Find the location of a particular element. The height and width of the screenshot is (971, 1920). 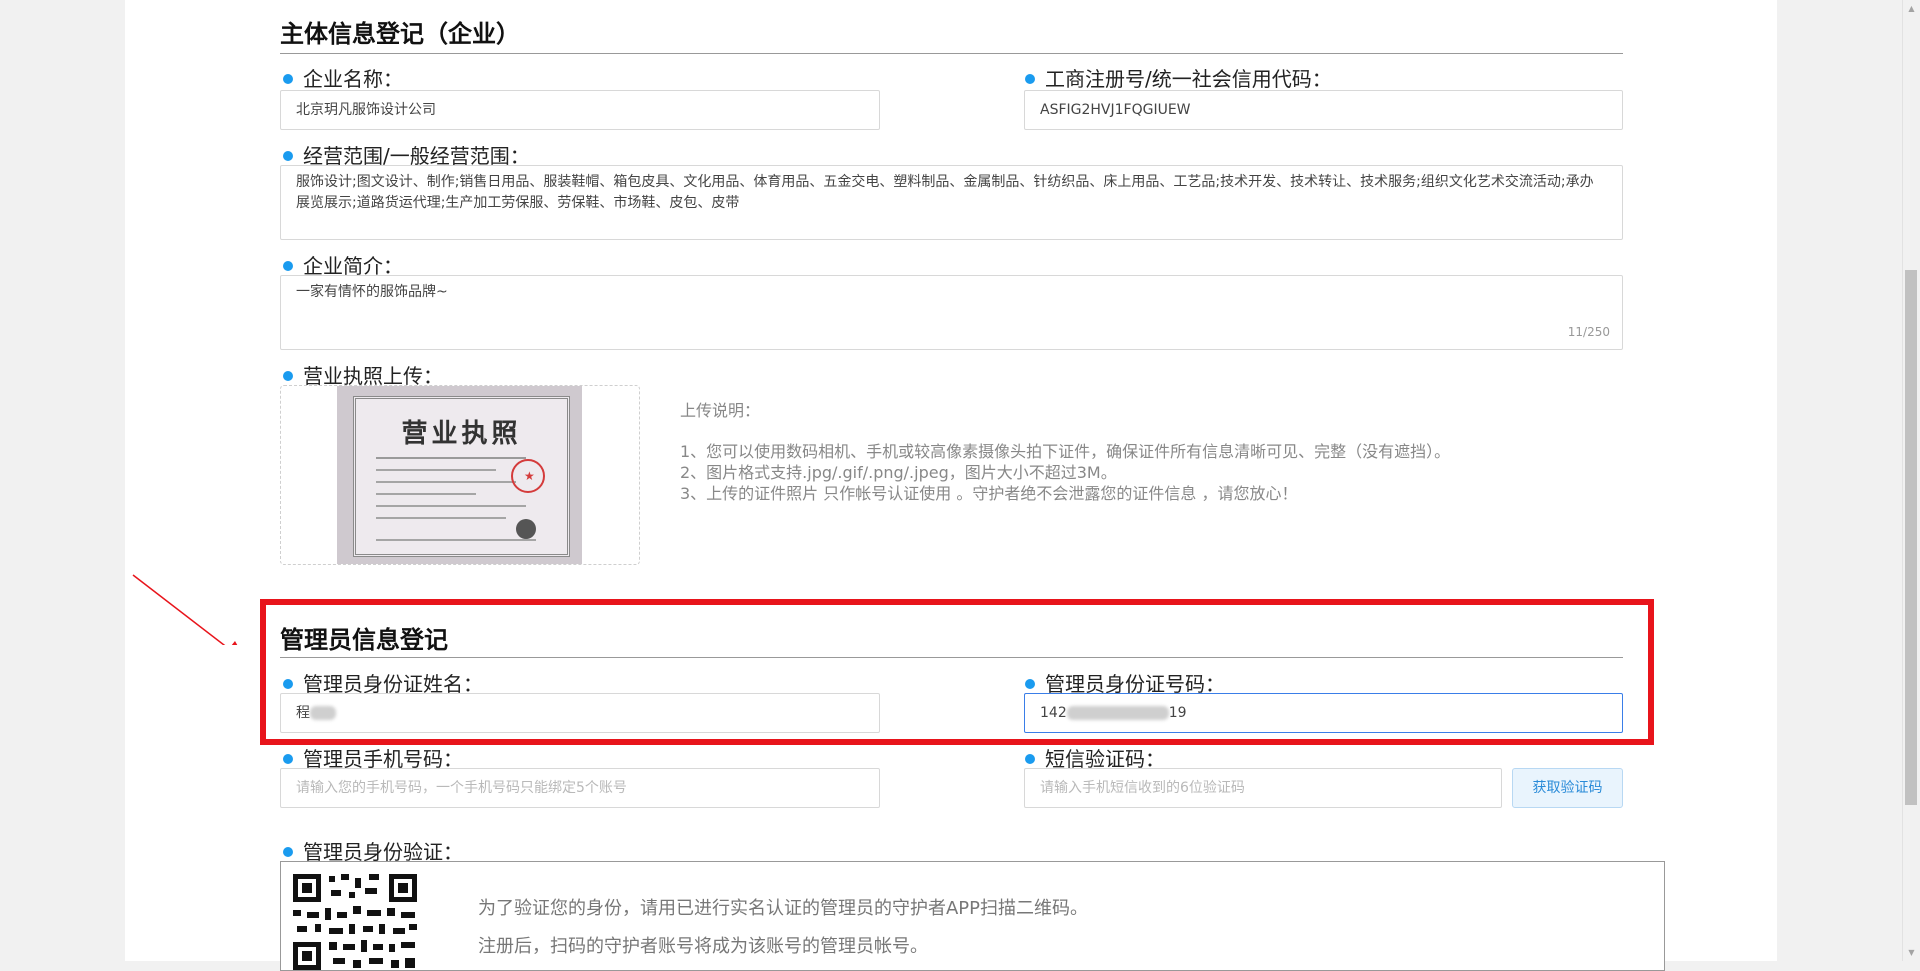

vertical-scrollbar: ▲ ▼ is located at coordinates (1911, 480).